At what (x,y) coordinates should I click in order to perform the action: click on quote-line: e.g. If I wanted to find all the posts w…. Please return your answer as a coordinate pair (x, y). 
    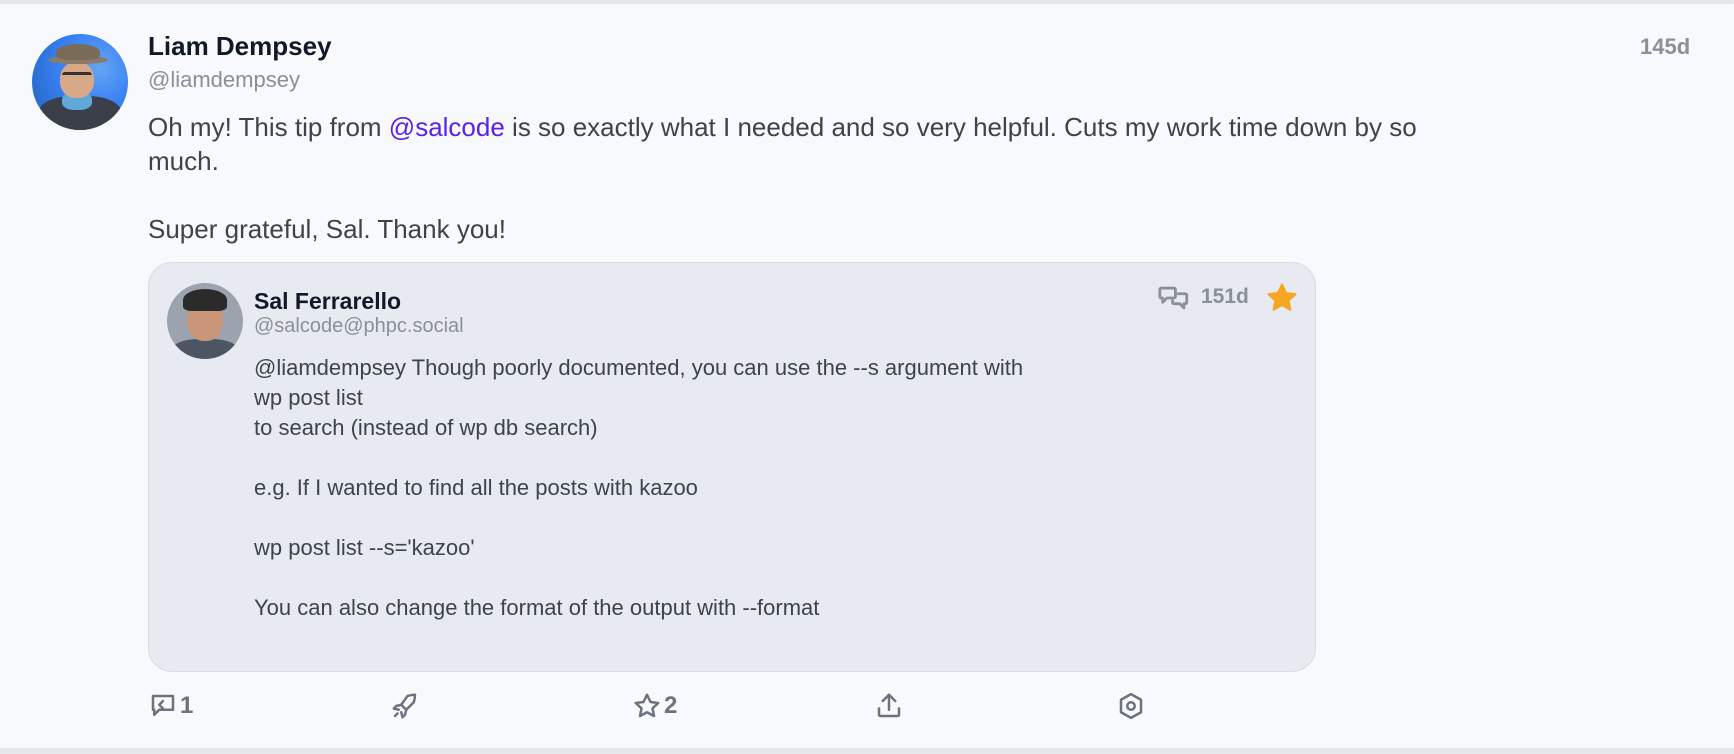
    Looking at the image, I should click on (476, 487).